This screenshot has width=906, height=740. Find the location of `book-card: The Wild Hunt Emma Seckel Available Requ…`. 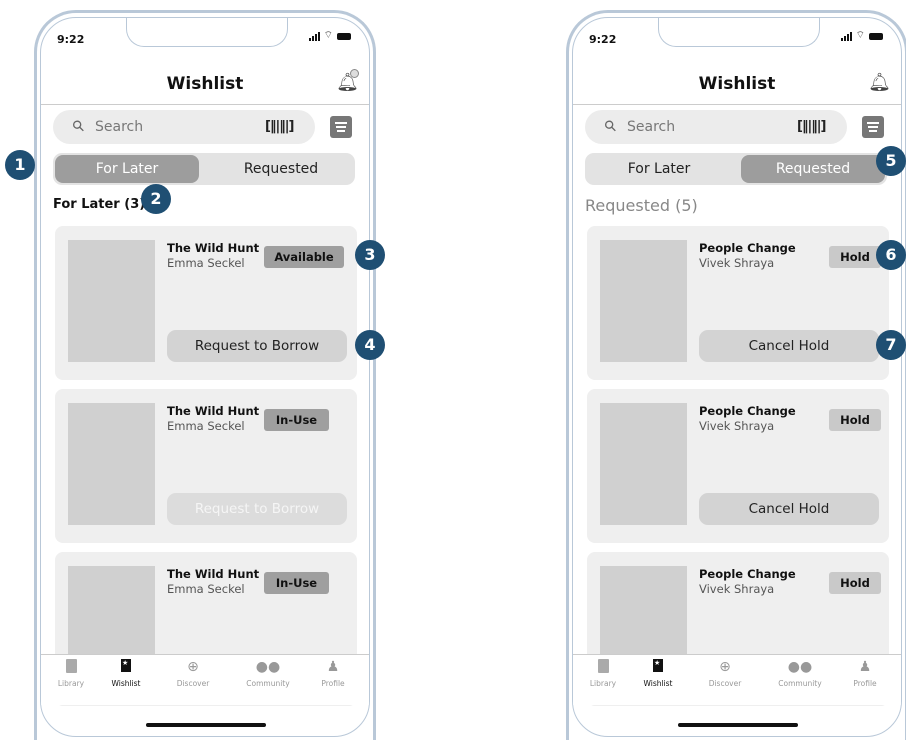

book-card: The Wild Hunt Emma Seckel Available Requ… is located at coordinates (206, 303).